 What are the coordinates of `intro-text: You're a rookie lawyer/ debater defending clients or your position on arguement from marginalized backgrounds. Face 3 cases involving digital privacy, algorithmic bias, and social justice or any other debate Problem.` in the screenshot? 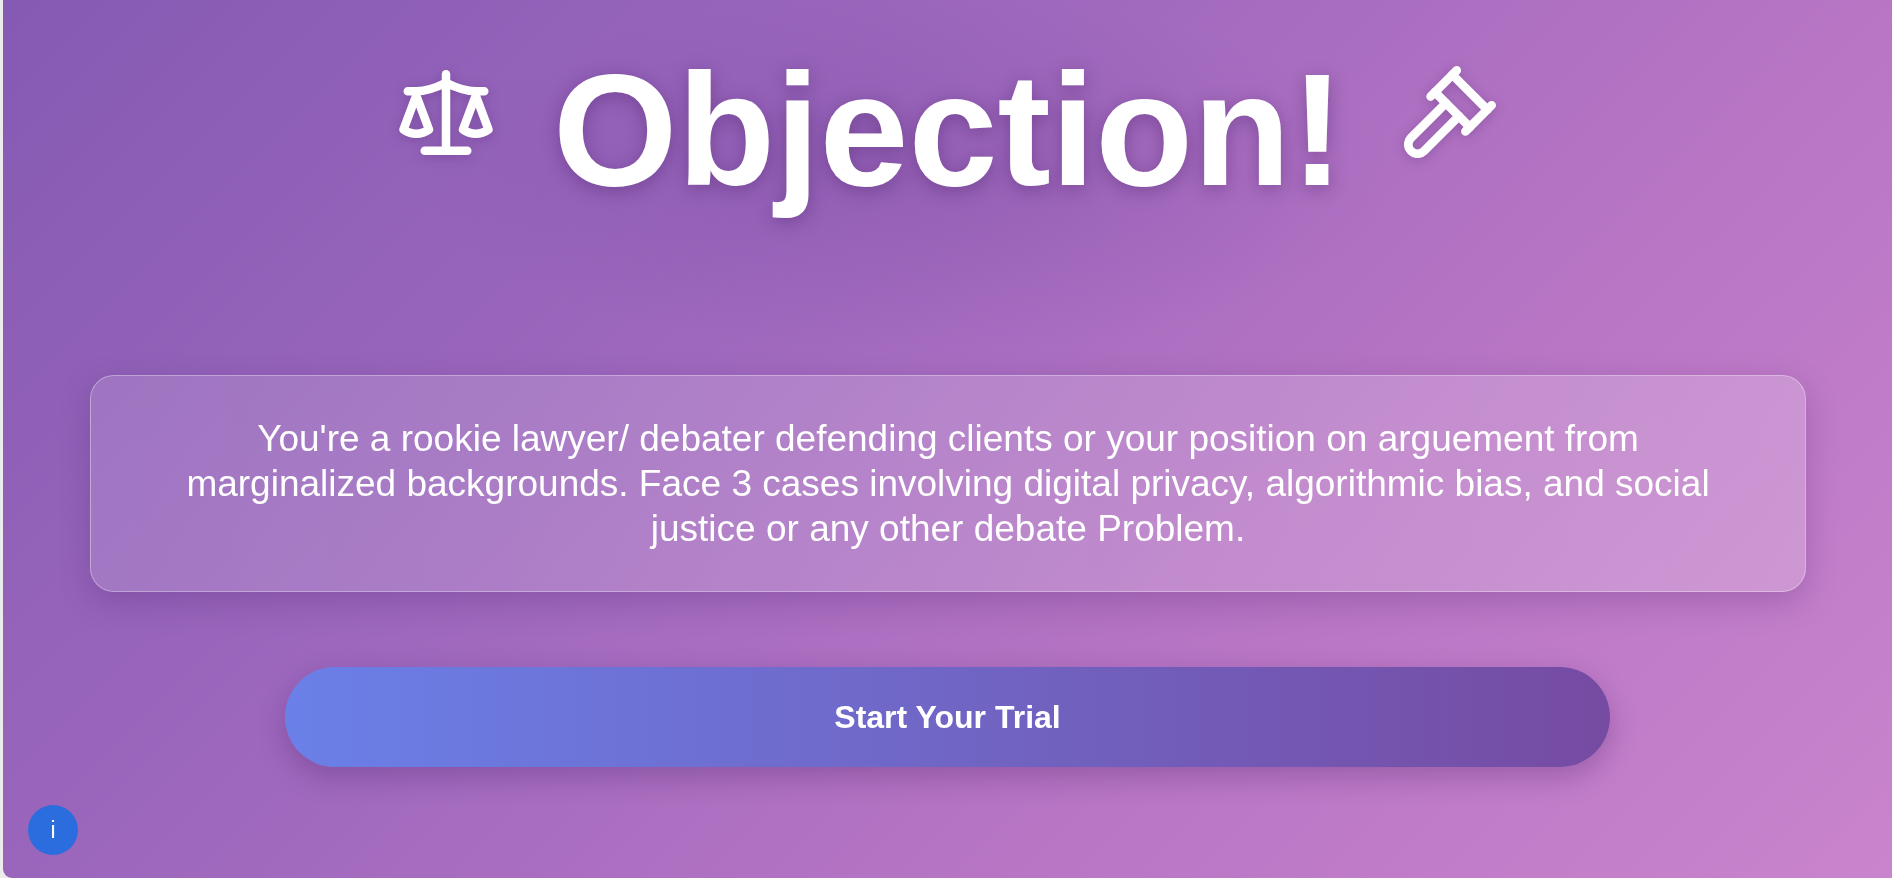 It's located at (948, 484).